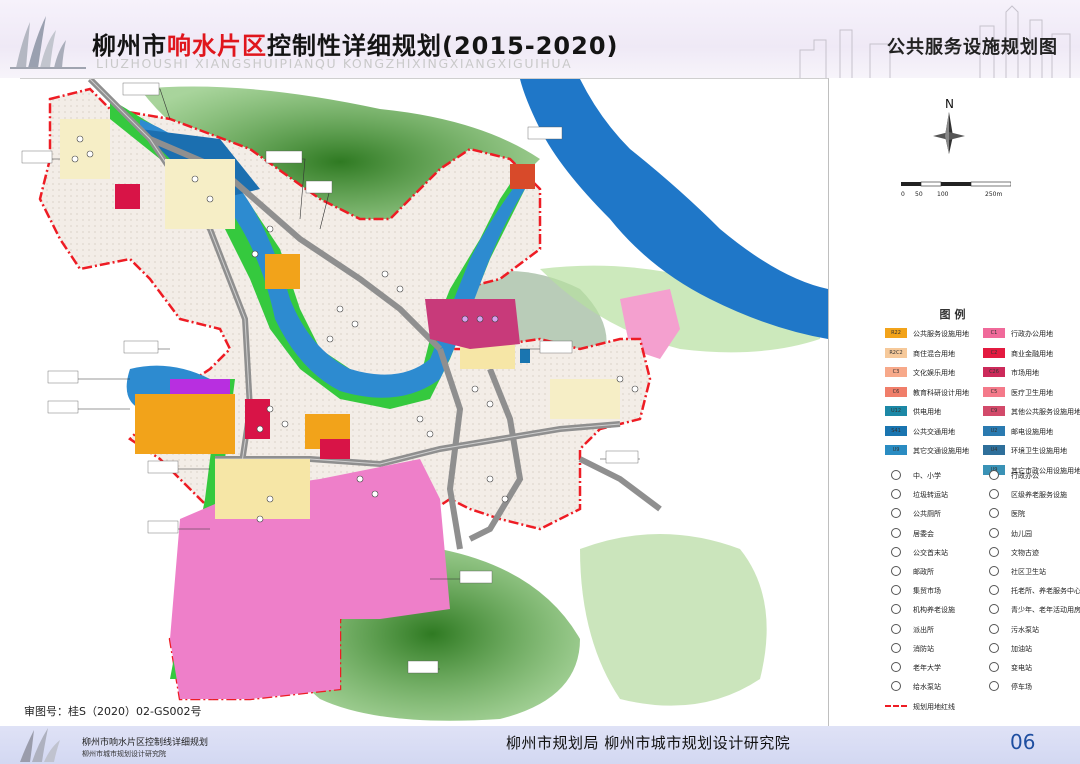 The image size is (1080, 764). Describe the element at coordinates (896, 450) in the screenshot. I see `legend-swatch-u9: U9` at that location.